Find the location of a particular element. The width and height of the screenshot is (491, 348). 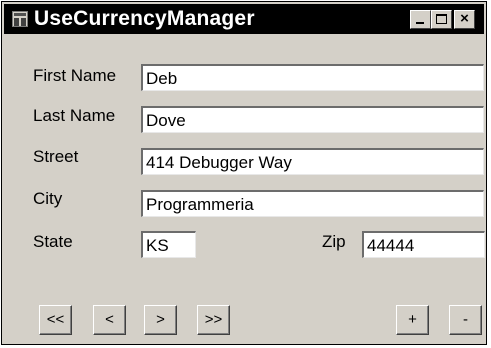

zip-field: 44444 is located at coordinates (423, 244).